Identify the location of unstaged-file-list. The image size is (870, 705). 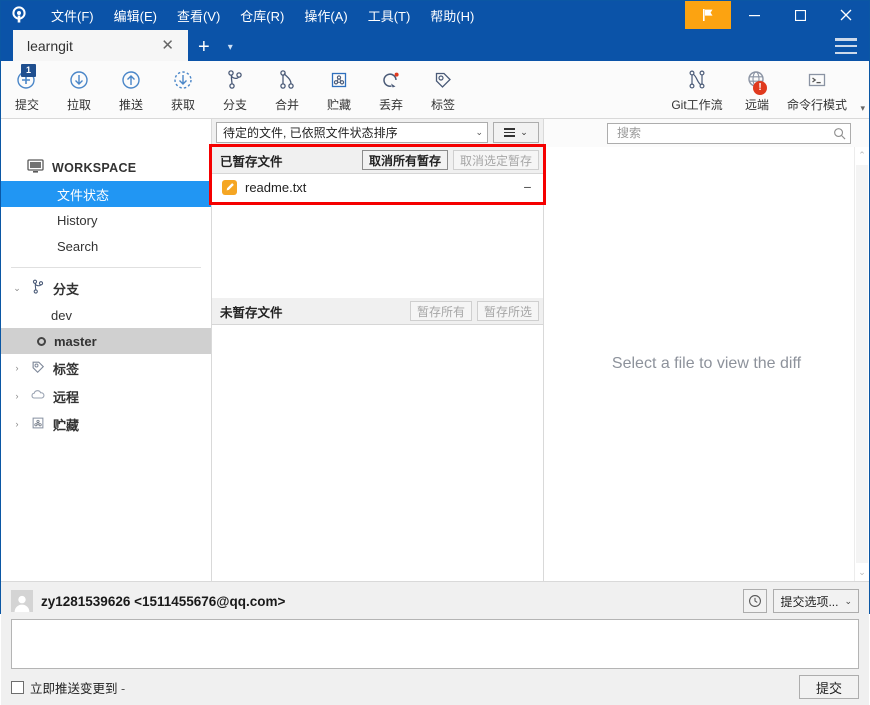
(377, 453).